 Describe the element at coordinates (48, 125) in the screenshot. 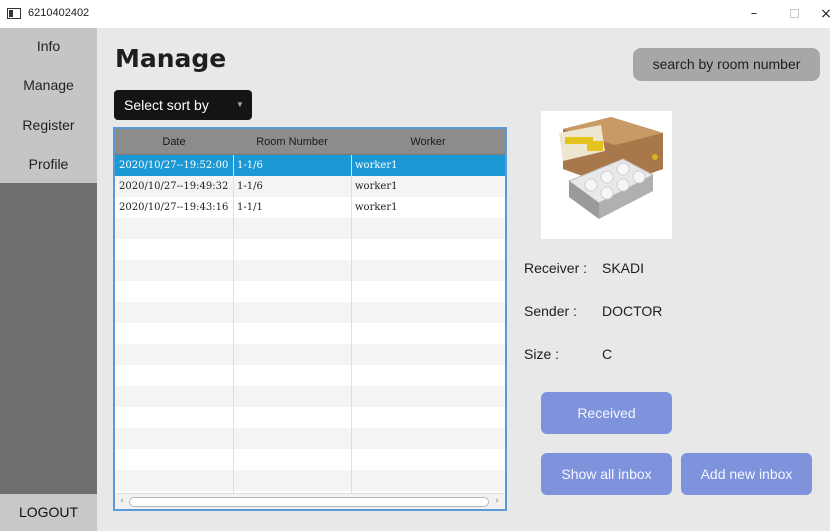

I see `sidebar-item-register: Register` at that location.